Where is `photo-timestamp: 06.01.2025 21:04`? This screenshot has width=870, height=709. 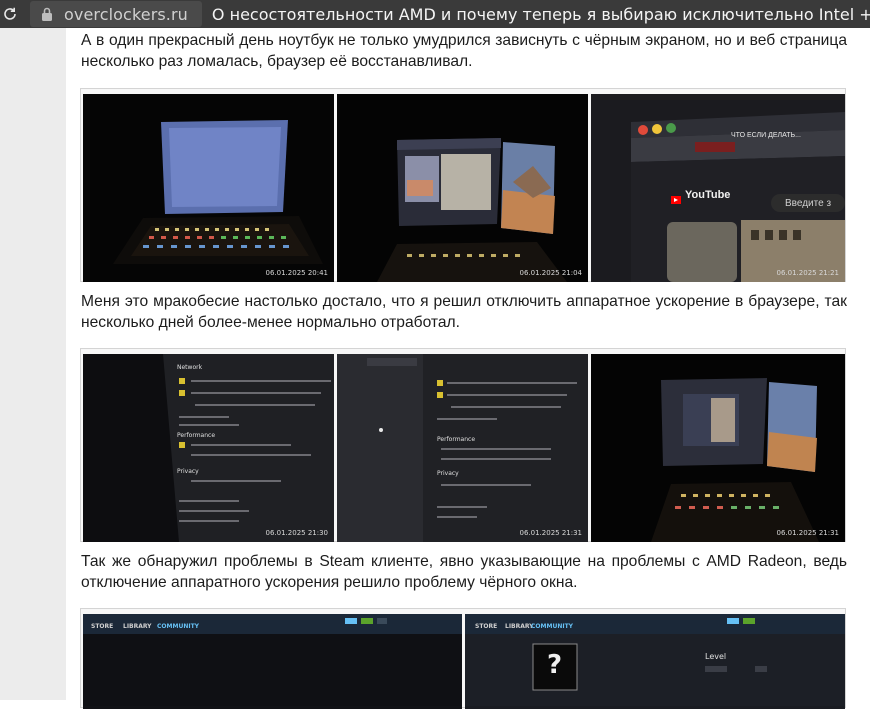 photo-timestamp: 06.01.2025 21:04 is located at coordinates (550, 273).